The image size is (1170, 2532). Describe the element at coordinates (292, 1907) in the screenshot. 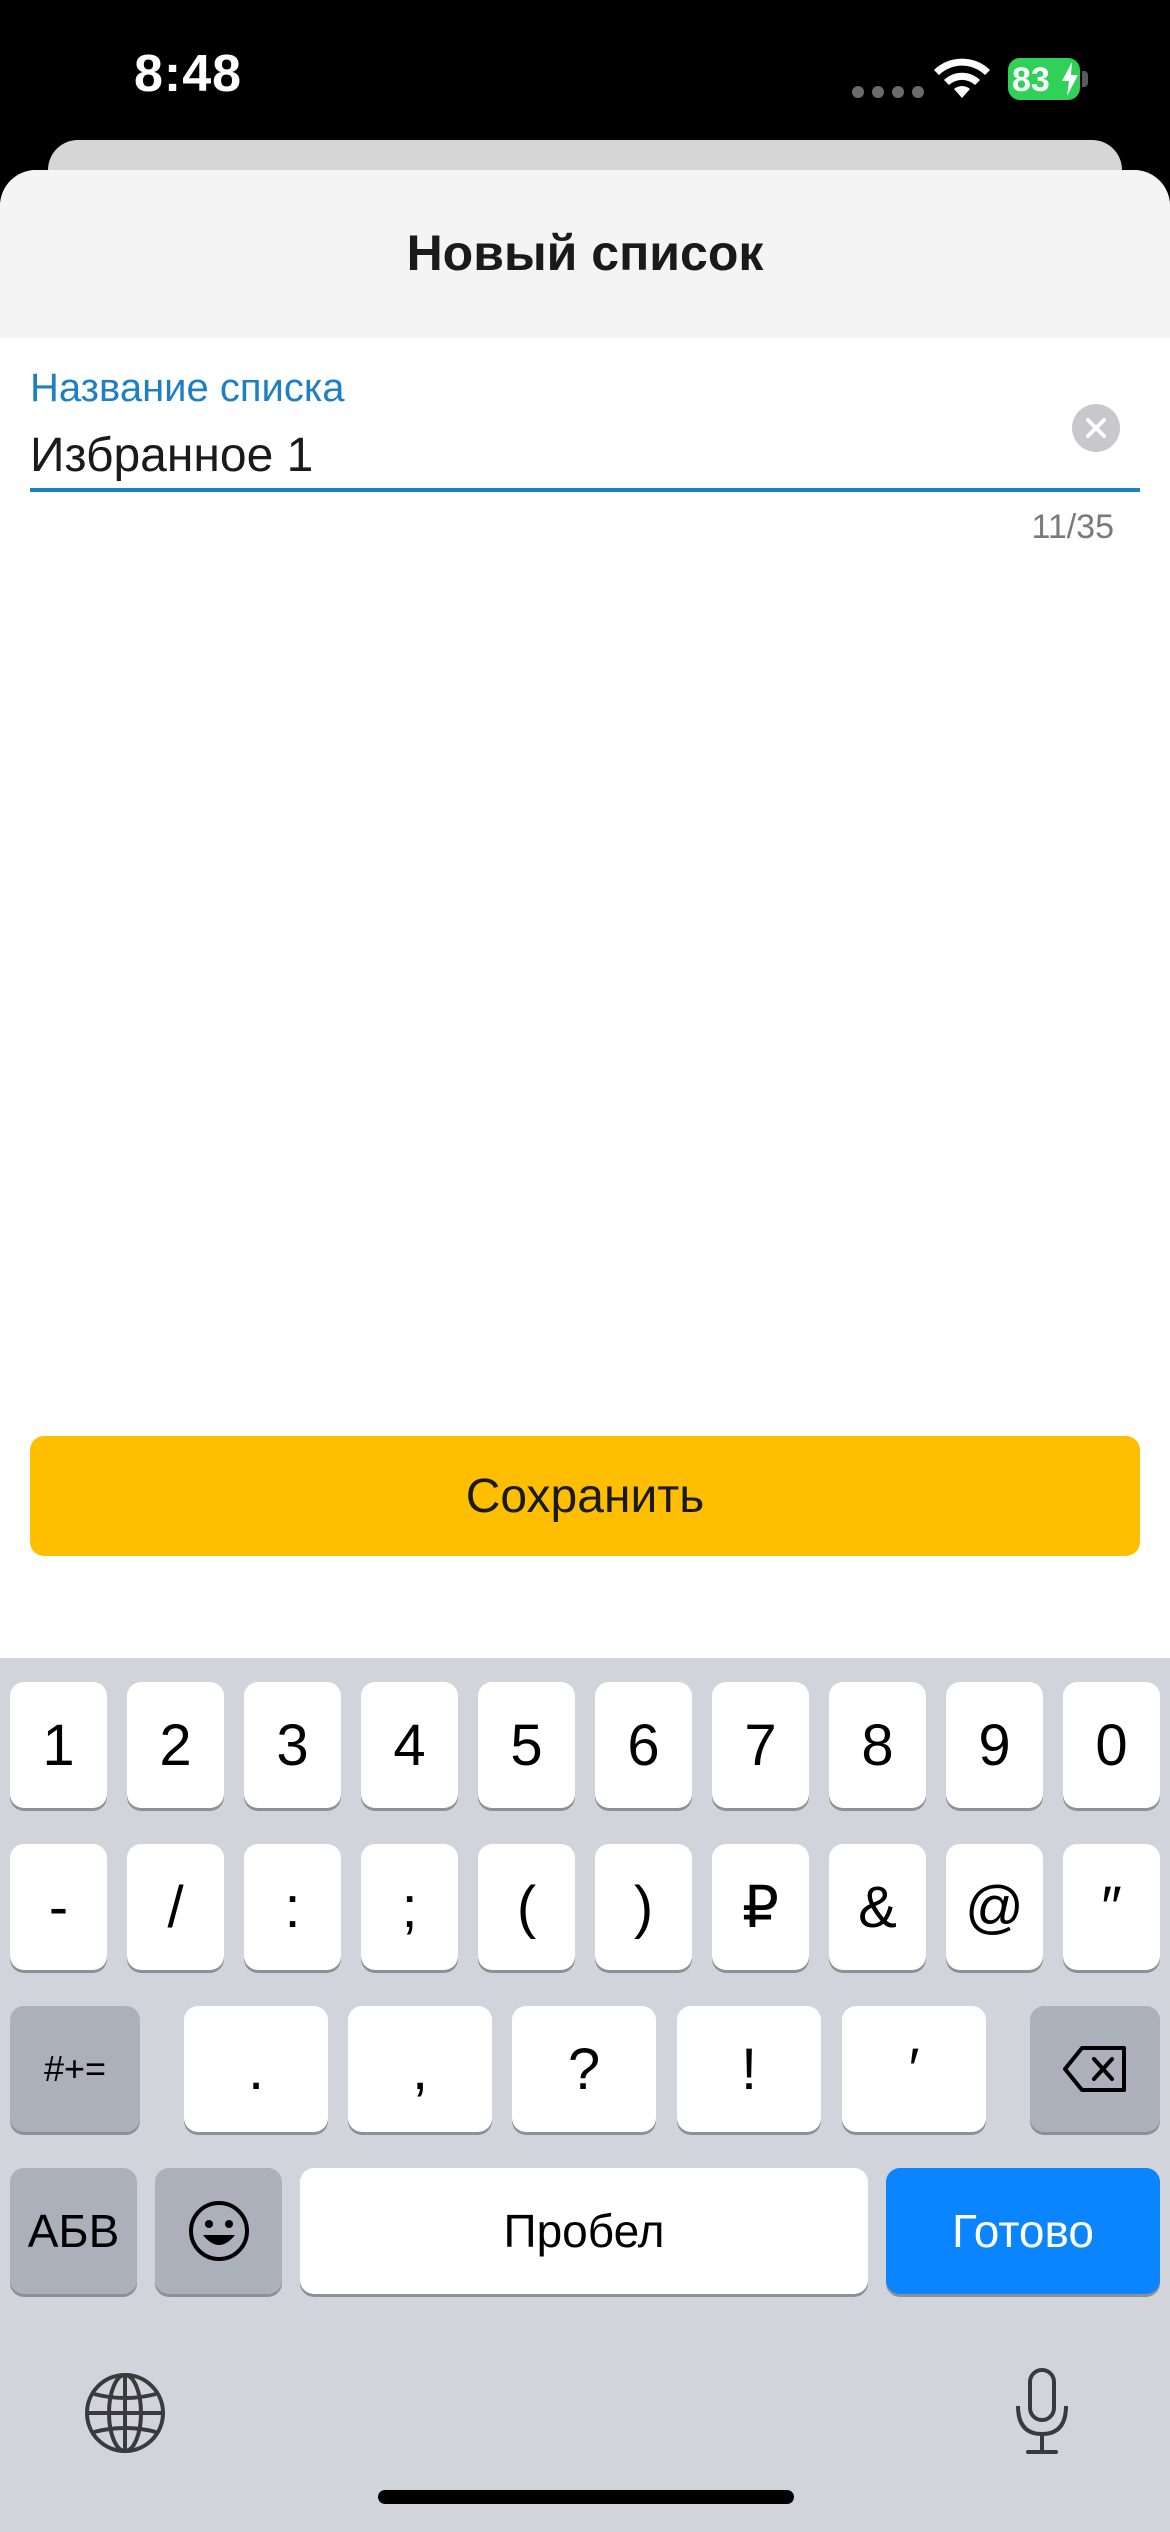

I see `key-colon: :` at that location.